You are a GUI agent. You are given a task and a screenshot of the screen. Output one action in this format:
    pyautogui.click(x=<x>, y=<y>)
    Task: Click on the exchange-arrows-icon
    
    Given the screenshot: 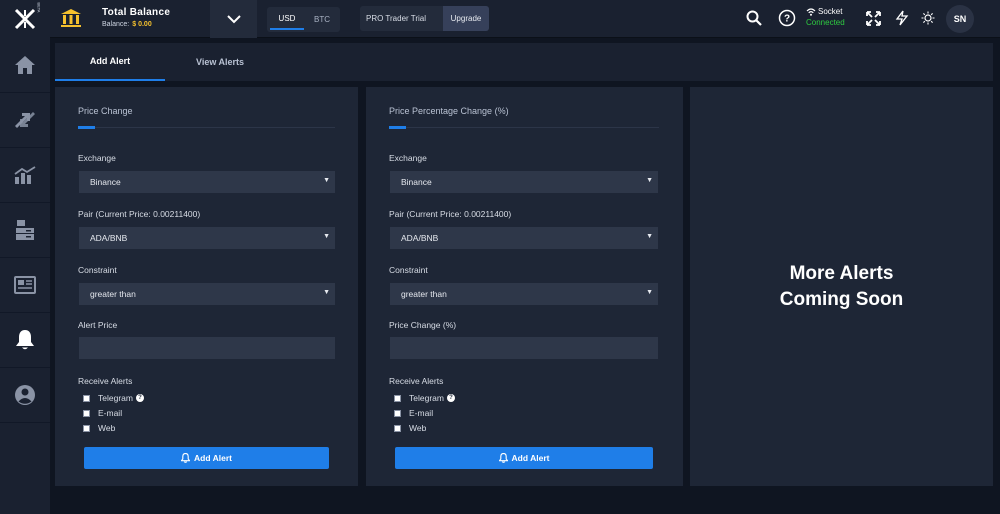 What is the action you would take?
    pyautogui.click(x=25, y=120)
    